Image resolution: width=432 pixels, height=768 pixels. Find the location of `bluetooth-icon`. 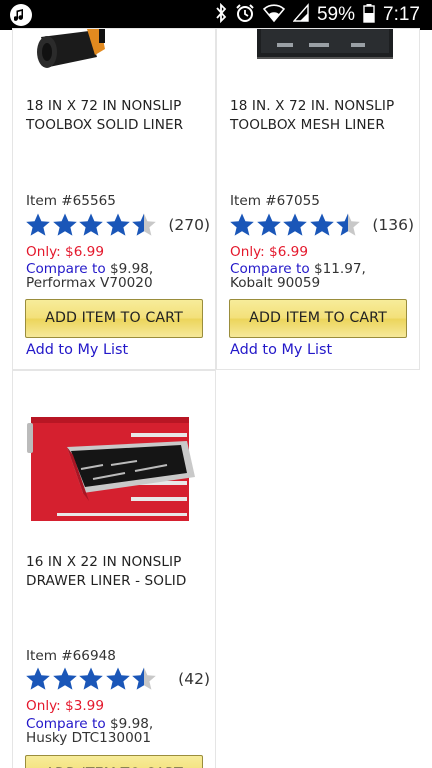

bluetooth-icon is located at coordinates (221, 15).